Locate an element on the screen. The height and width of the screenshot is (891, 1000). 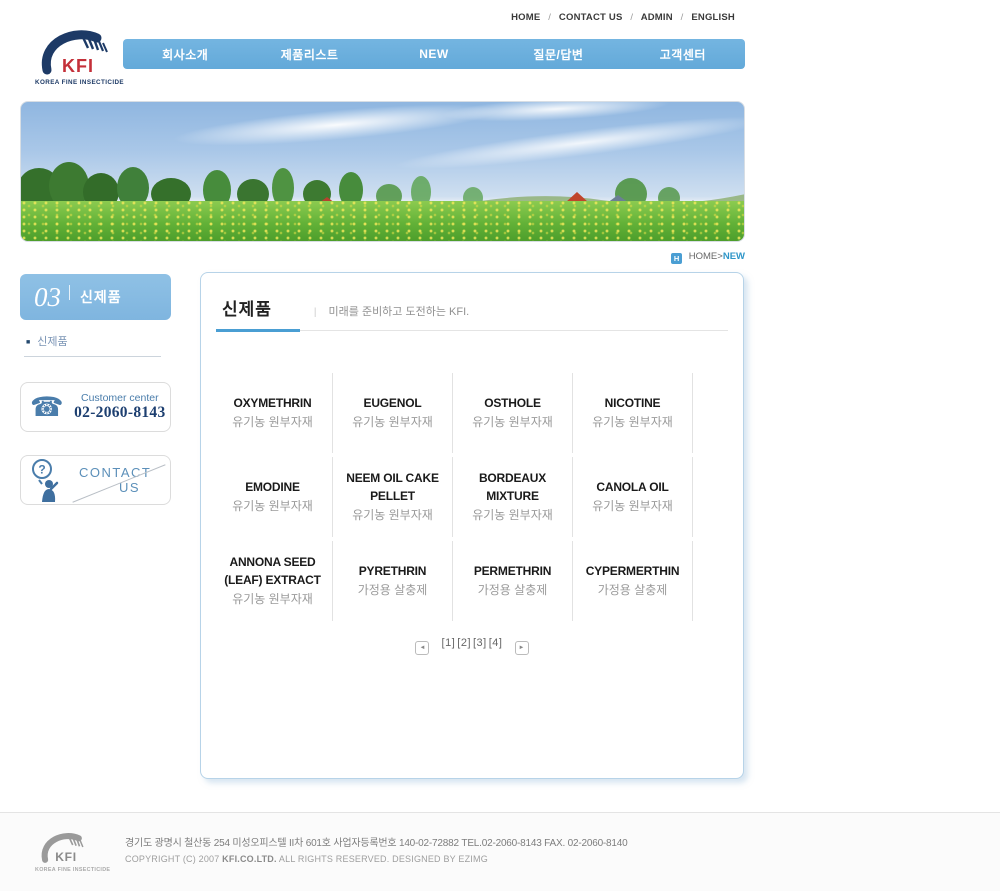
product-cell: OSTHOLE 유기농 원부자재 is located at coordinates (513, 413).